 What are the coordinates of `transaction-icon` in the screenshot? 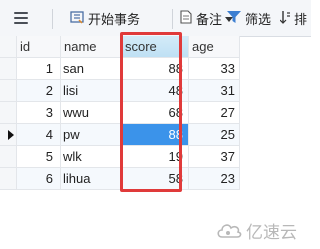 It's located at (77, 18).